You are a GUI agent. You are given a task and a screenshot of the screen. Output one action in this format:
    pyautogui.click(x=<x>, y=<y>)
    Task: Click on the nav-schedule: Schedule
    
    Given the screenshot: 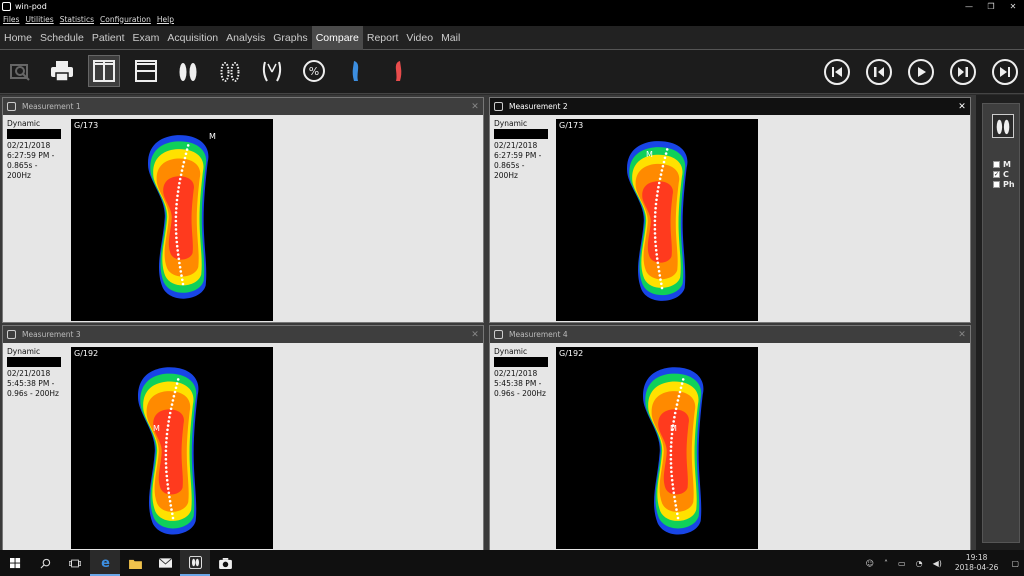 What is the action you would take?
    pyautogui.click(x=62, y=38)
    